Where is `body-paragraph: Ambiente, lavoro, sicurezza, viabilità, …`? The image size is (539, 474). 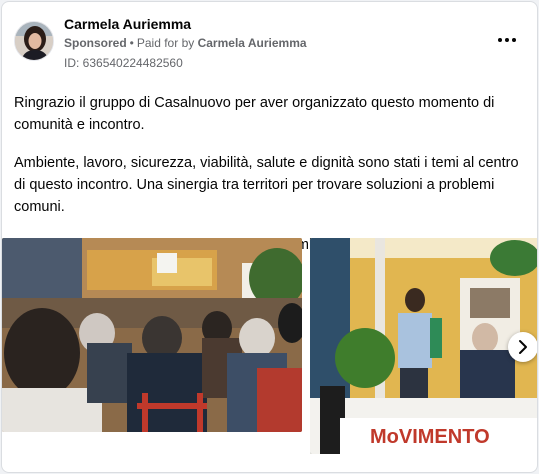
body-paragraph: Ambiente, lavoro, sicurezza, viabilità, … is located at coordinates (266, 185).